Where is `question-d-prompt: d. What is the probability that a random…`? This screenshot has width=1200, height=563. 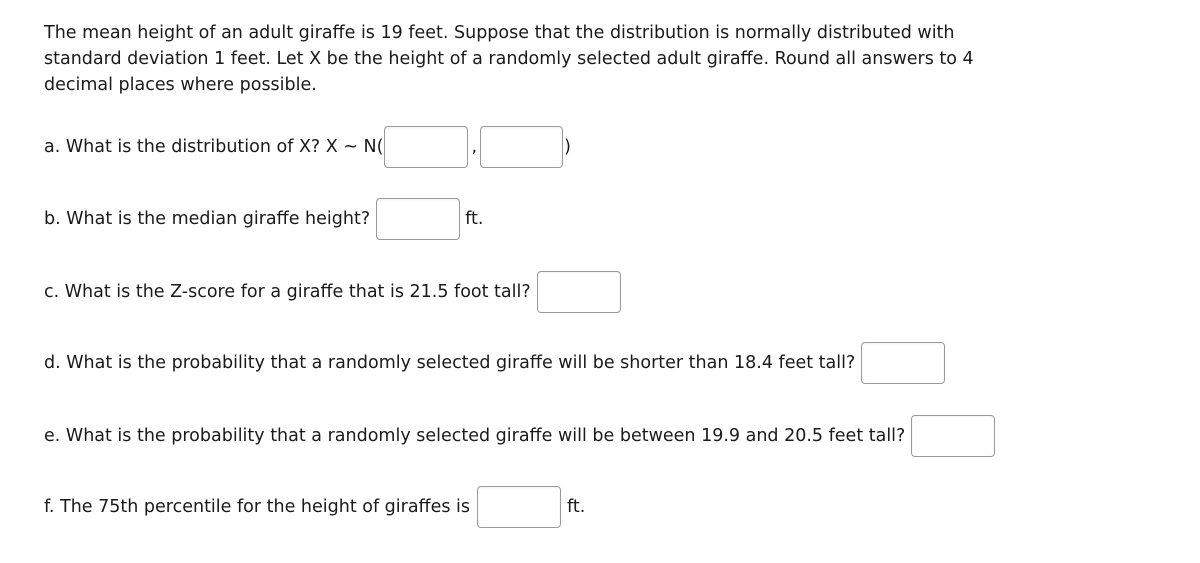 question-d-prompt: d. What is the probability that a random… is located at coordinates (450, 363).